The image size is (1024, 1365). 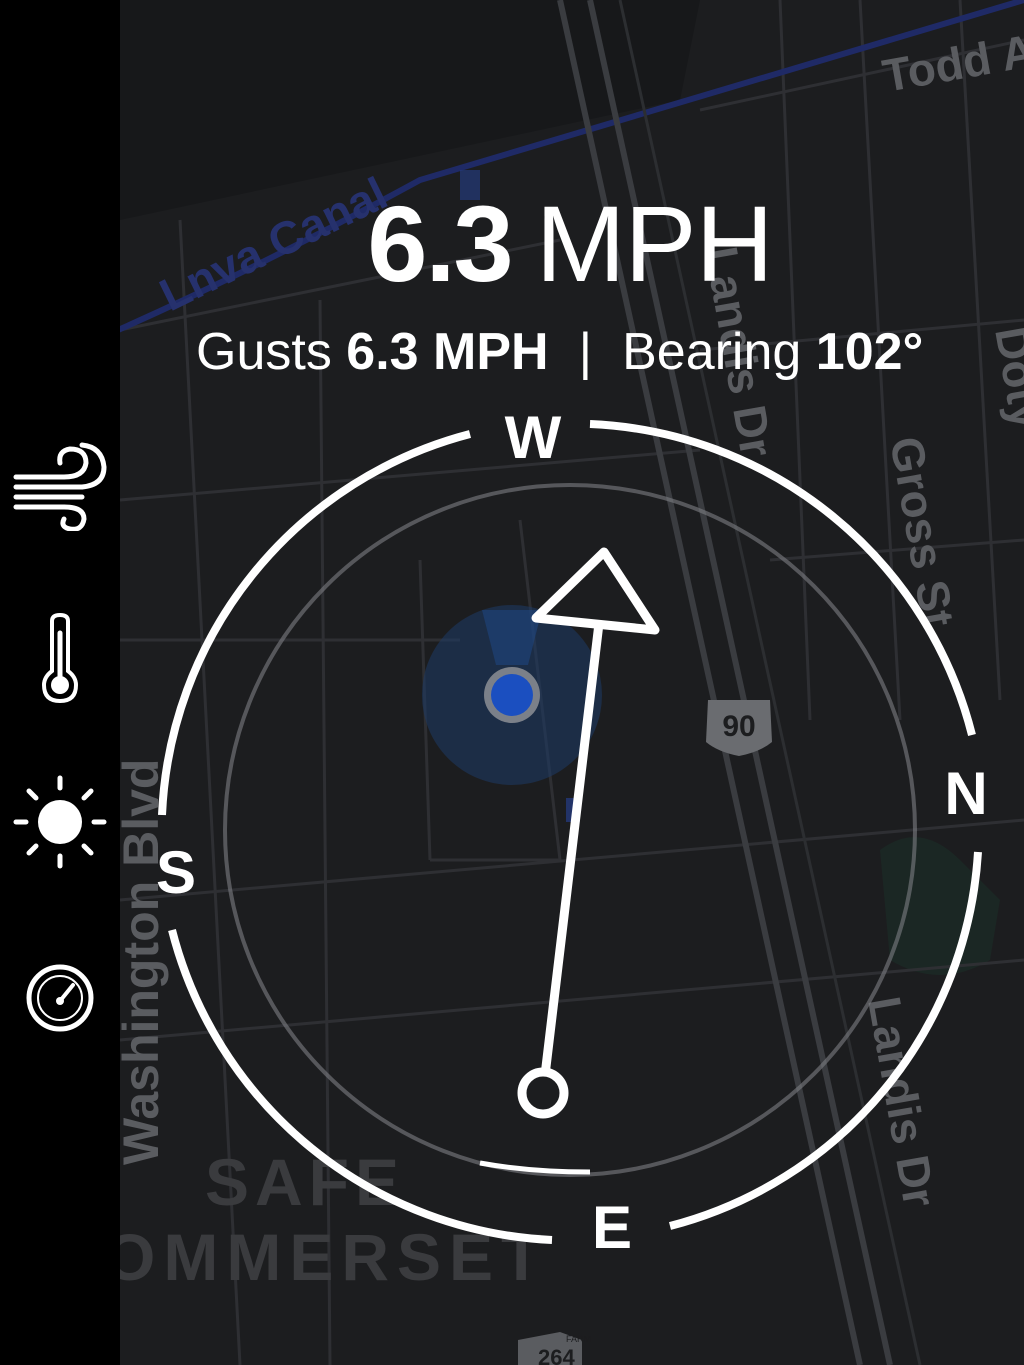 I want to click on compass-label-south: S, so click(x=176, y=872).